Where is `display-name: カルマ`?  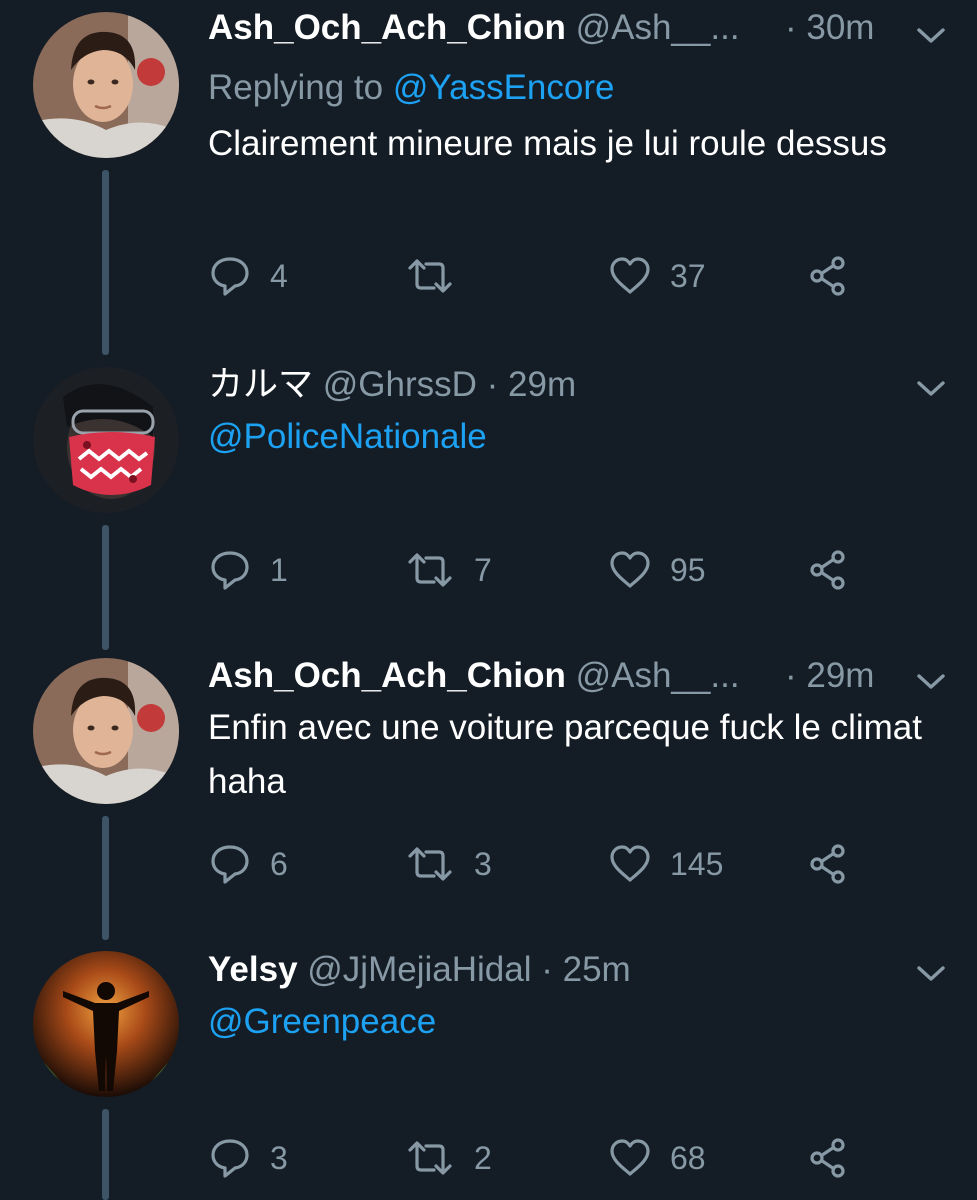 display-name: カルマ is located at coordinates (260, 384).